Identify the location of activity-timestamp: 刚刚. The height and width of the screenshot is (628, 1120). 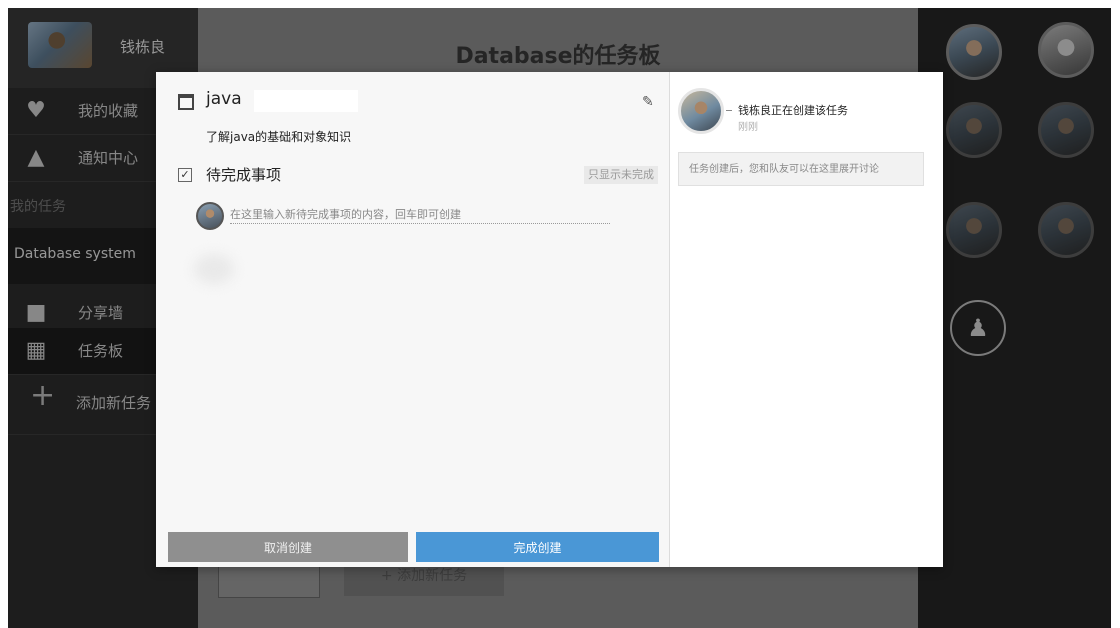
(748, 127).